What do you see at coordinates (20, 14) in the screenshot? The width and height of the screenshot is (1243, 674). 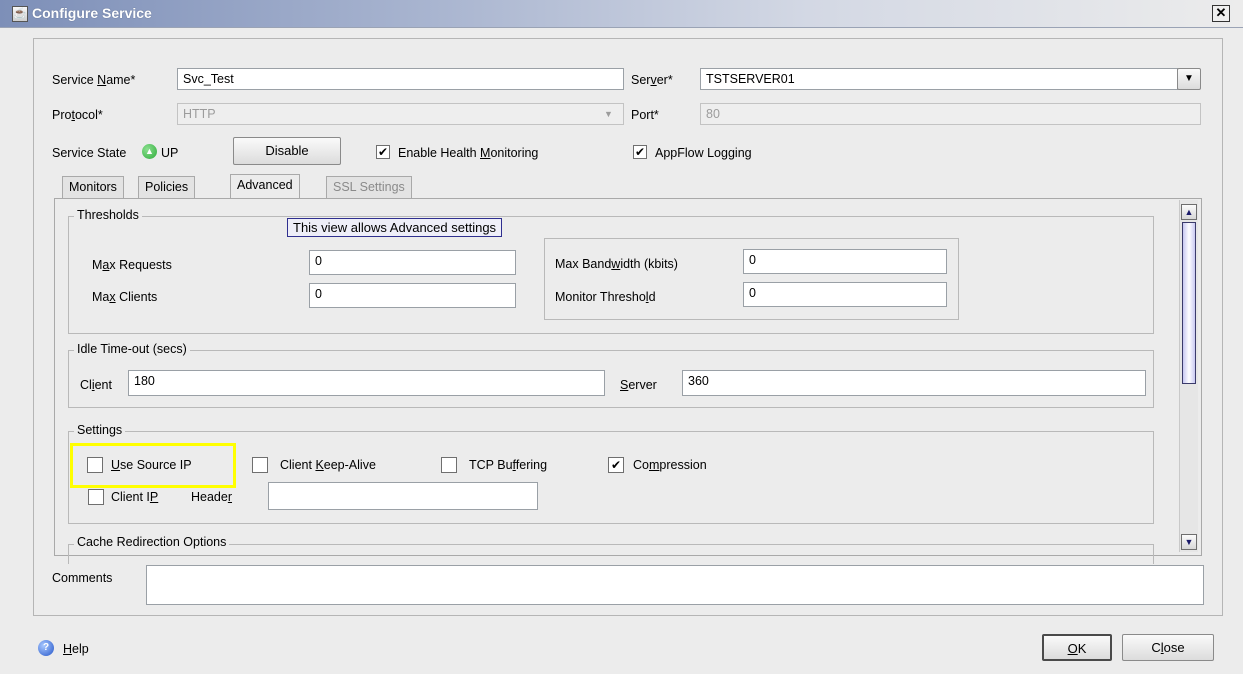 I see `java-app-icon: ☕` at bounding box center [20, 14].